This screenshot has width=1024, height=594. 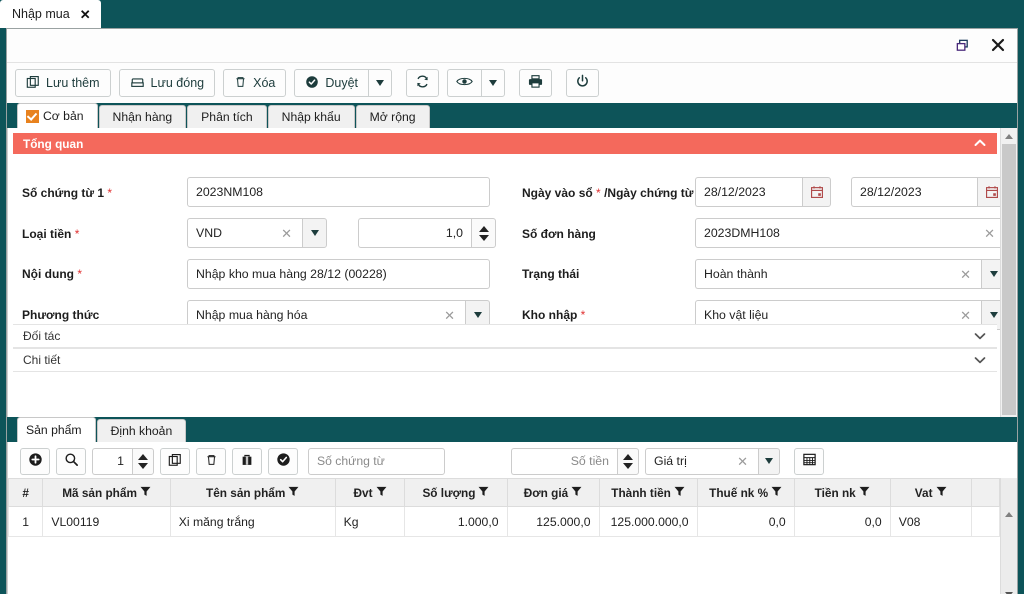 What do you see at coordinates (505, 143) in the screenshot?
I see `section-header-tong-quan: Tổng quan` at bounding box center [505, 143].